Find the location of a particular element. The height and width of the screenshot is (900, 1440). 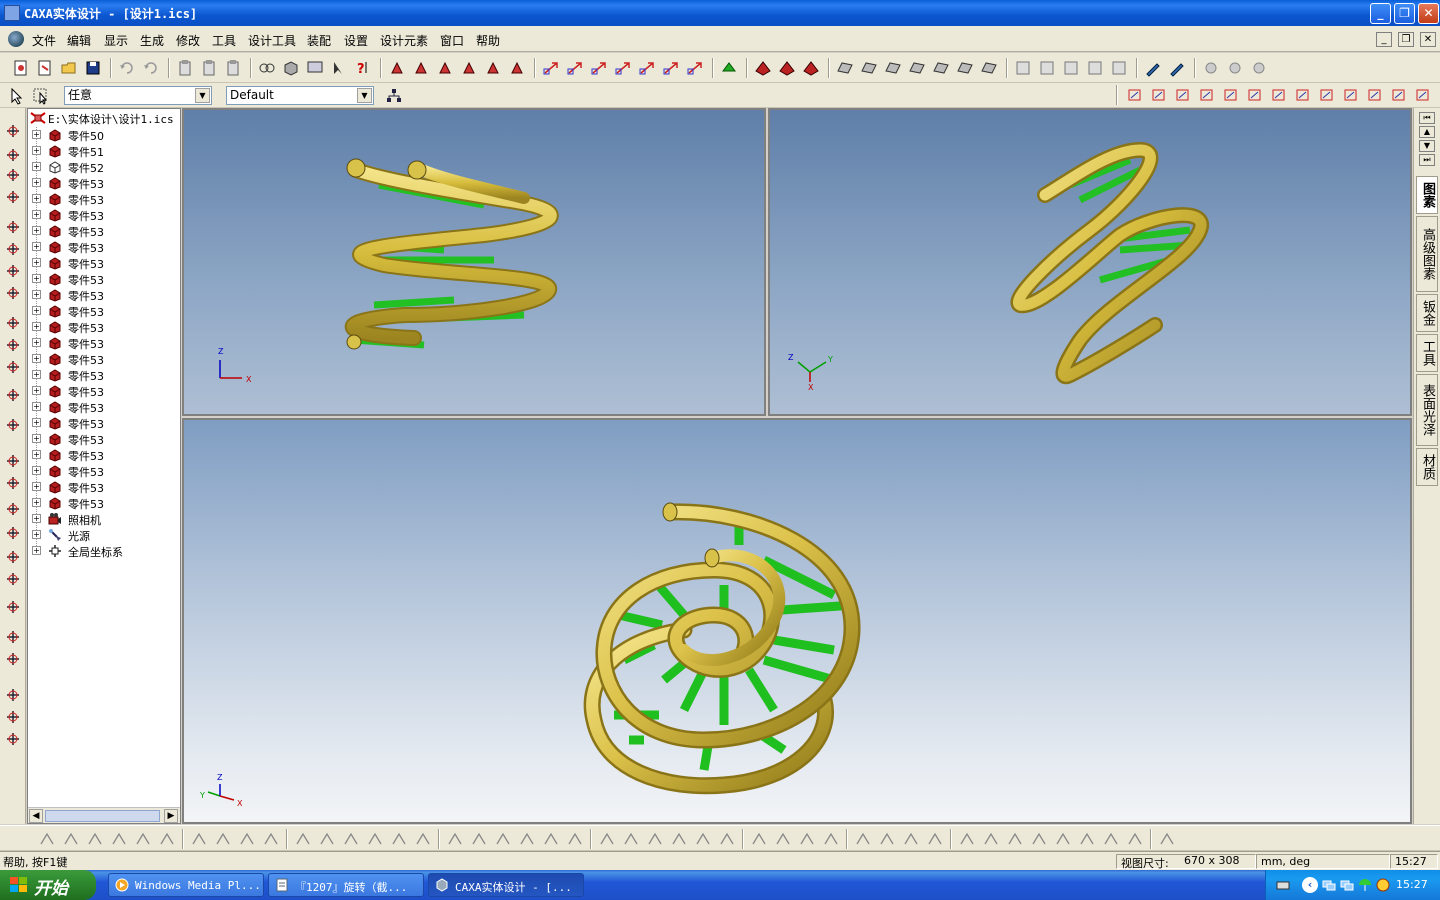

plane-icon is located at coordinates (13, 425).